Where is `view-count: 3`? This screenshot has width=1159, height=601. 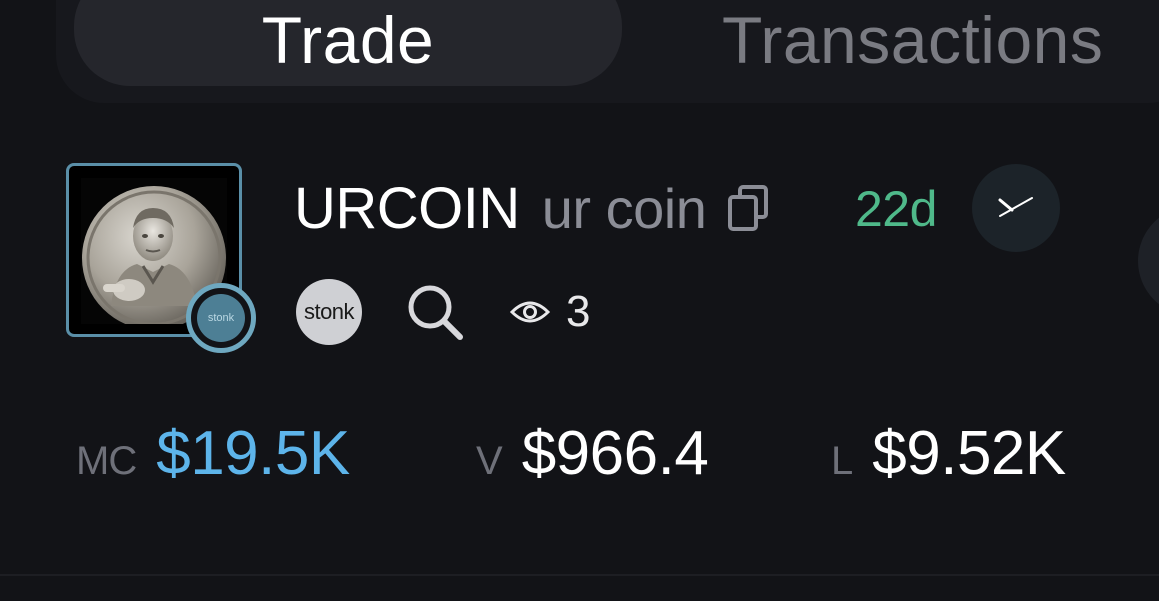 view-count: 3 is located at coordinates (578, 311).